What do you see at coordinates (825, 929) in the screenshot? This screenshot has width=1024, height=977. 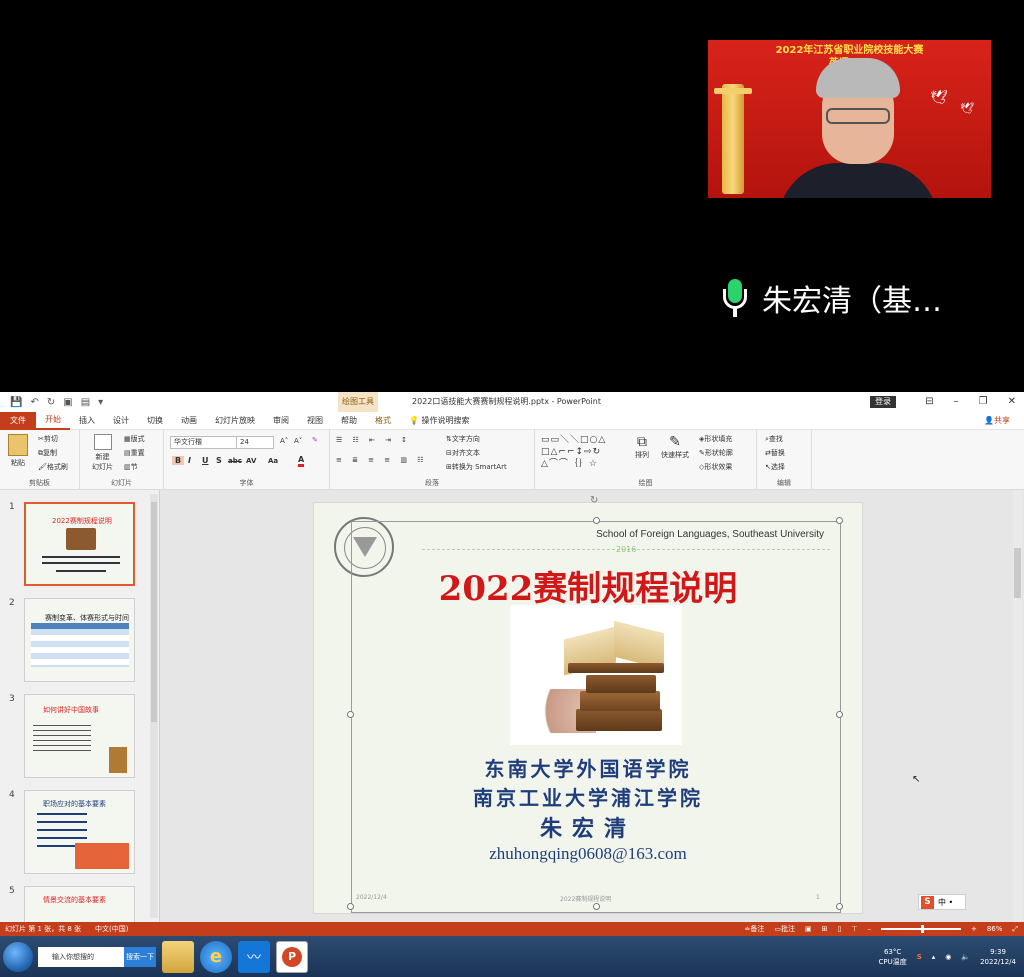 I see `sorter-view-icon: ⊞` at bounding box center [825, 929].